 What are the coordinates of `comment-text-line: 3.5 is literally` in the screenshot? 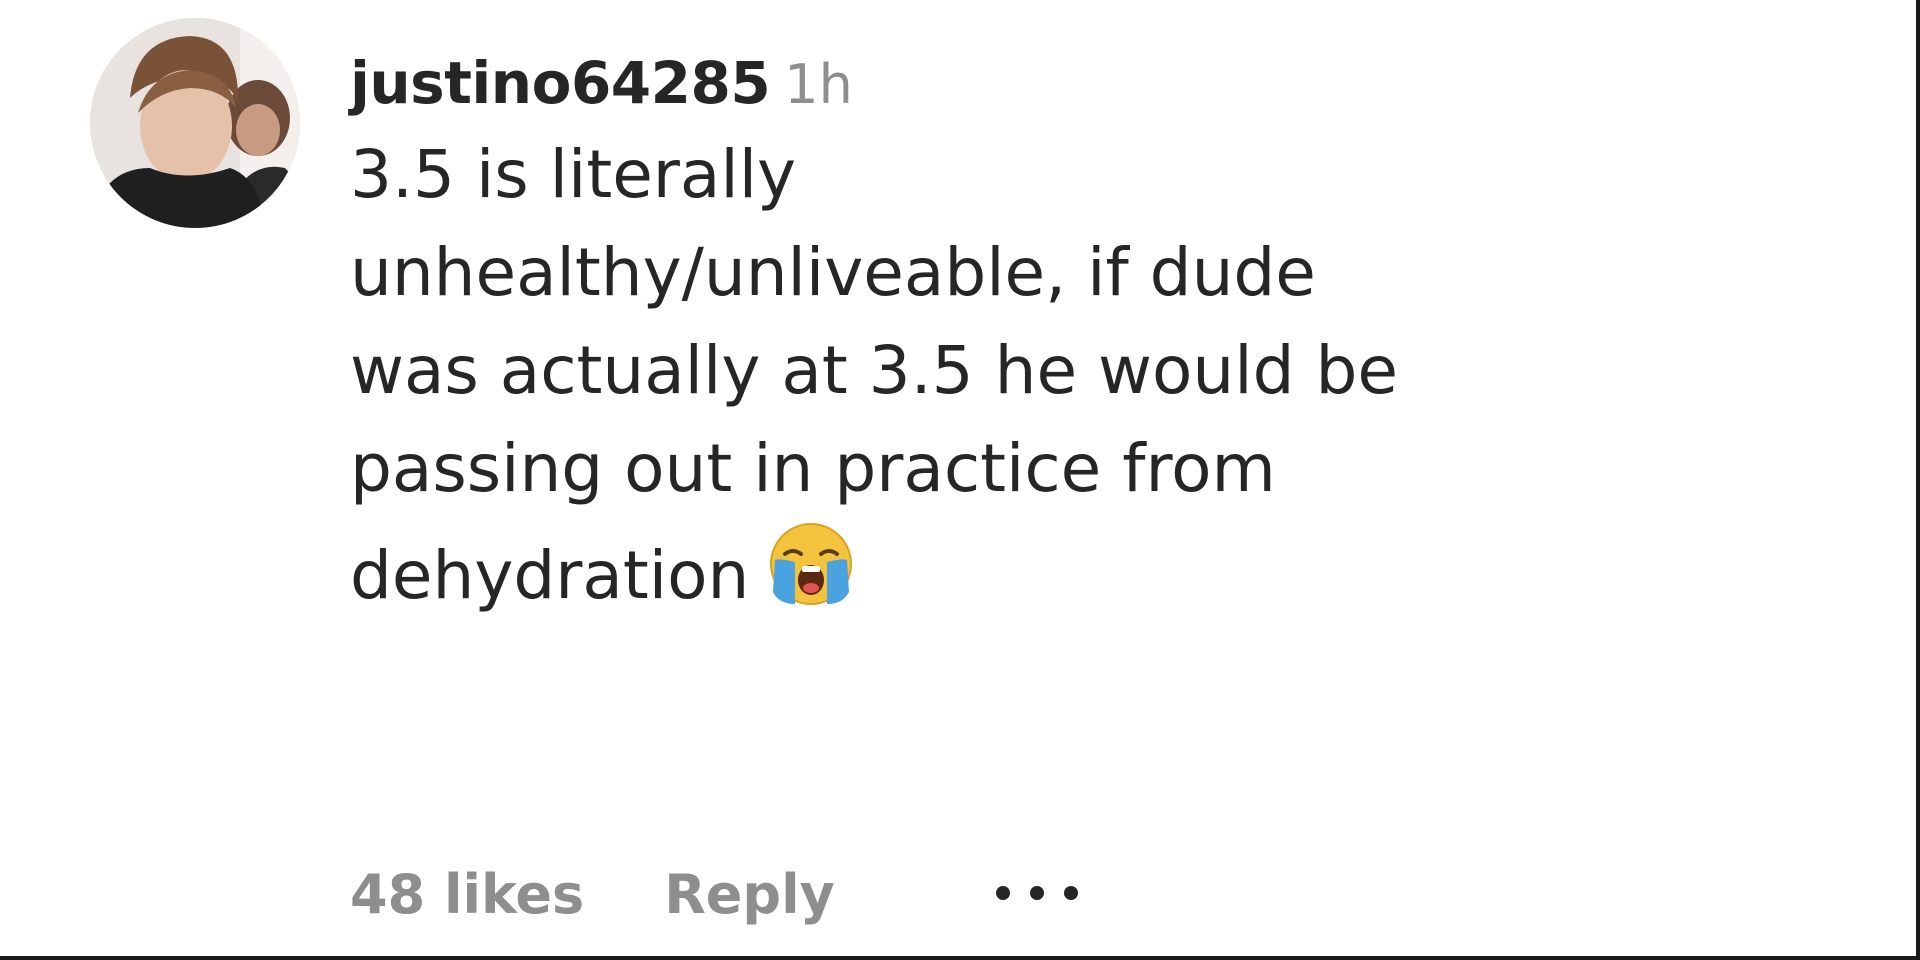 It's located at (573, 174).